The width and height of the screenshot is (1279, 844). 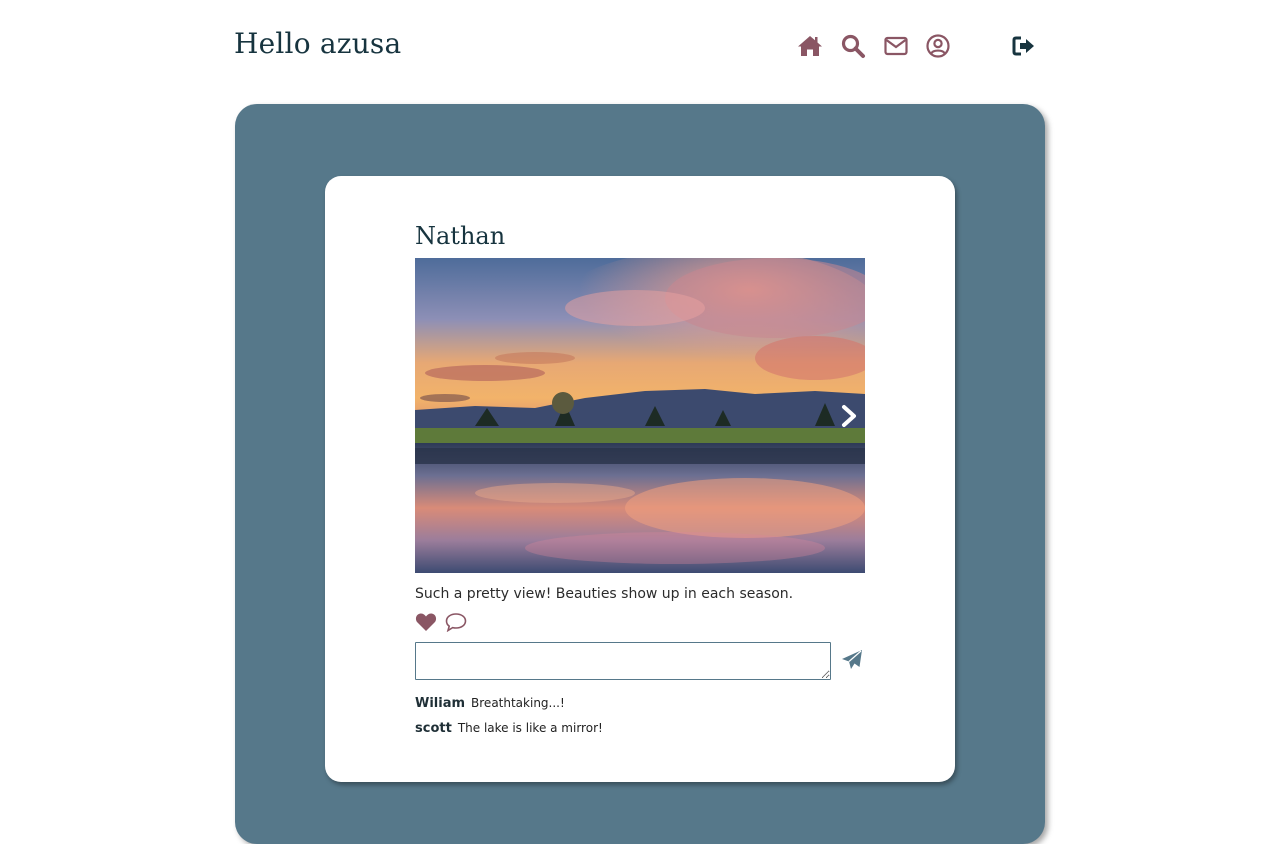 What do you see at coordinates (896, 46) in the screenshot?
I see `envelope-icon` at bounding box center [896, 46].